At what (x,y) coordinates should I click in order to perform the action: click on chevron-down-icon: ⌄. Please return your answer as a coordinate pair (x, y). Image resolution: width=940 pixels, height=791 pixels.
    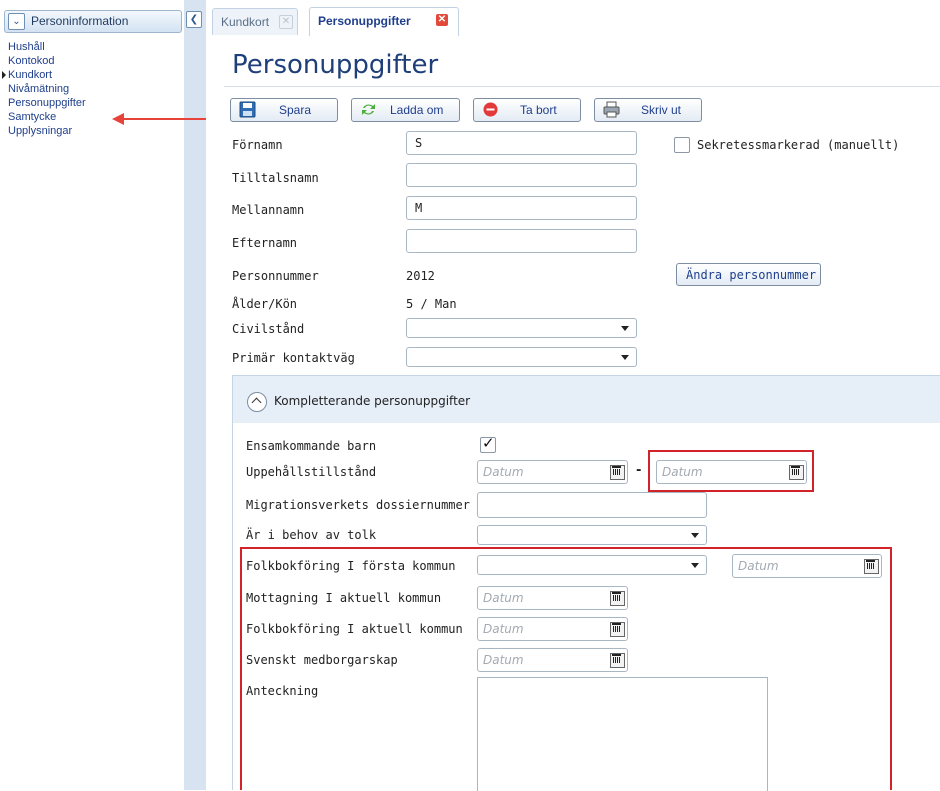
    Looking at the image, I should click on (16, 21).